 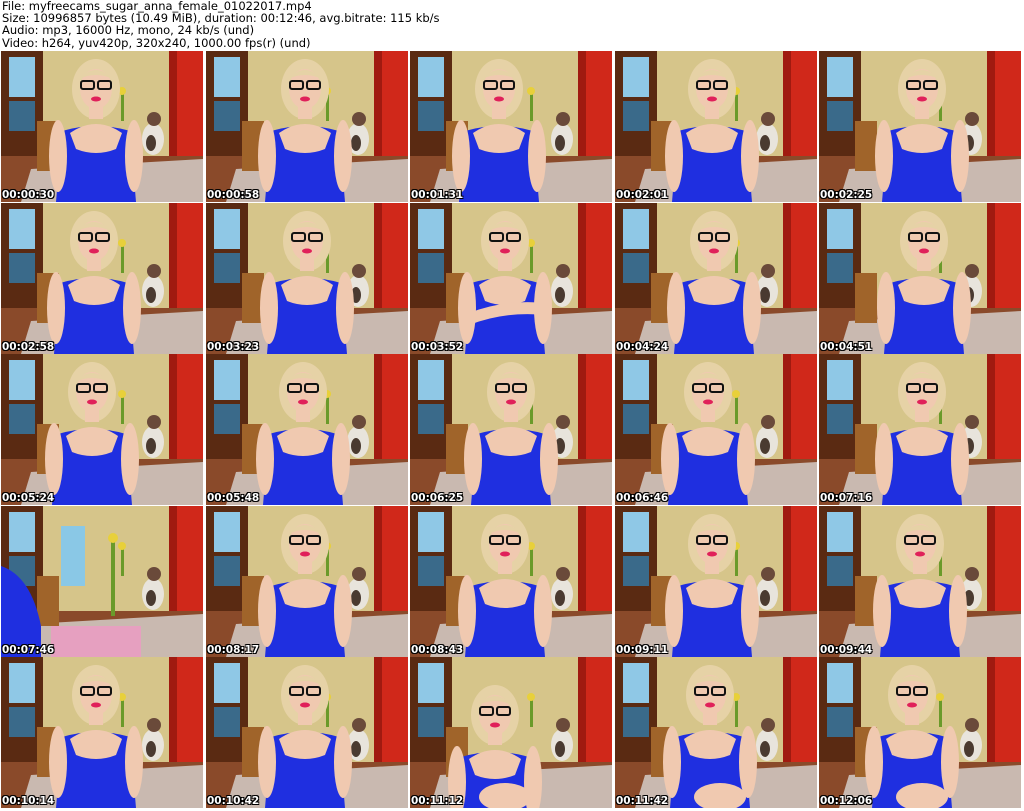 I want to click on video-thumbnail: 00:00:30, so click(x=102, y=126).